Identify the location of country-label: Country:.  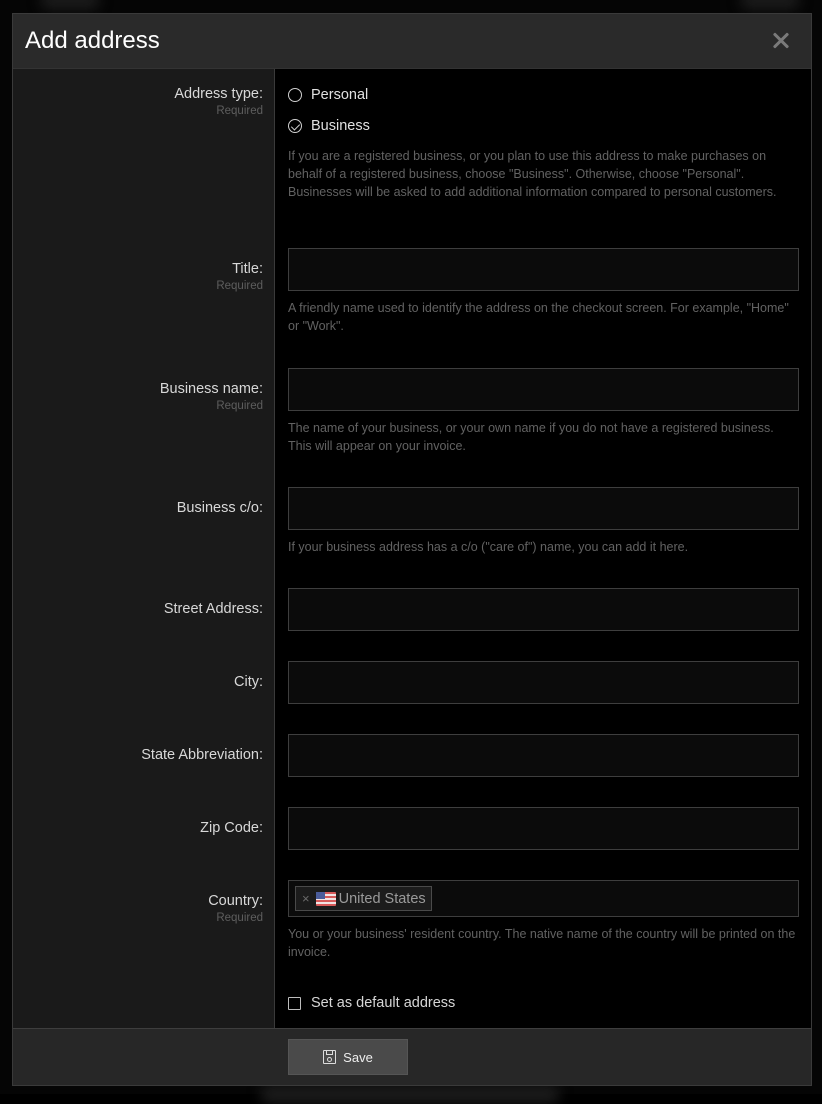
(235, 901).